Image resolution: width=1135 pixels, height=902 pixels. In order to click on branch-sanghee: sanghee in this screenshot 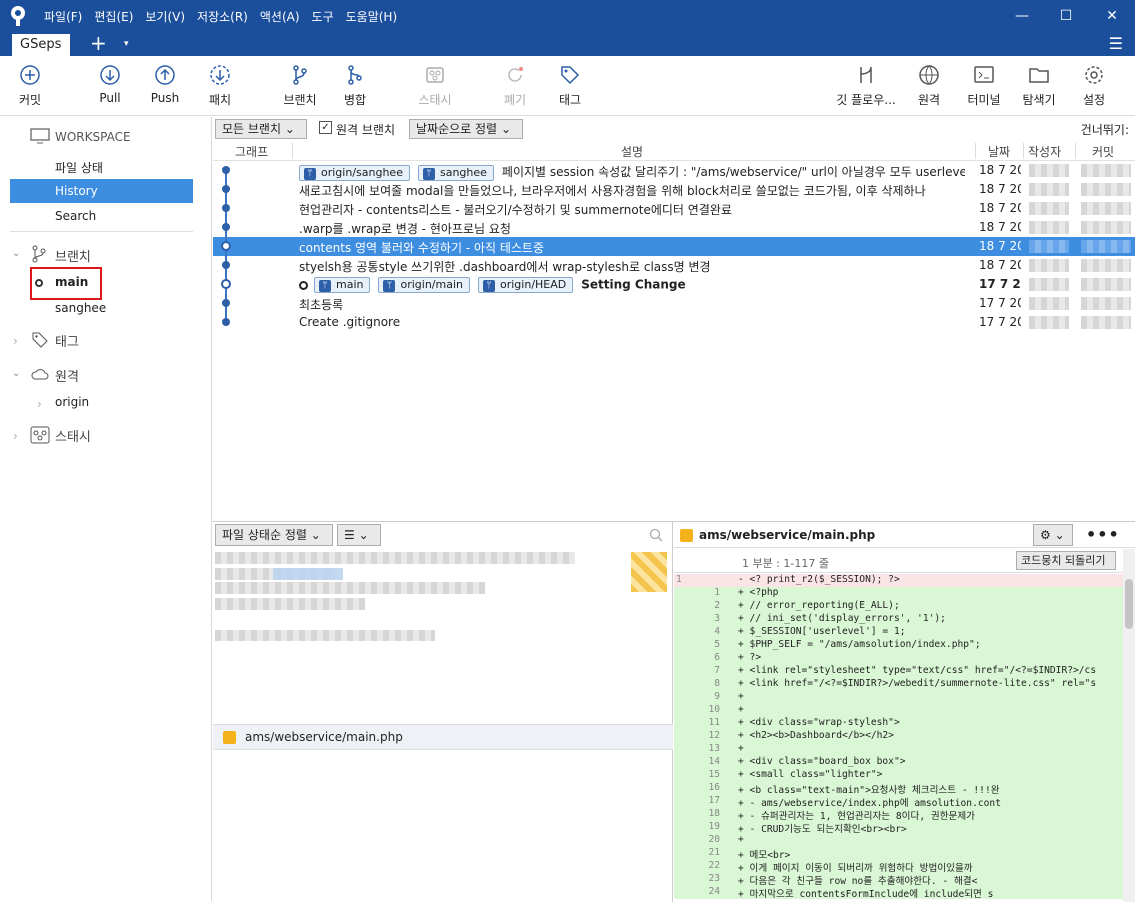, I will do `click(80, 308)`.